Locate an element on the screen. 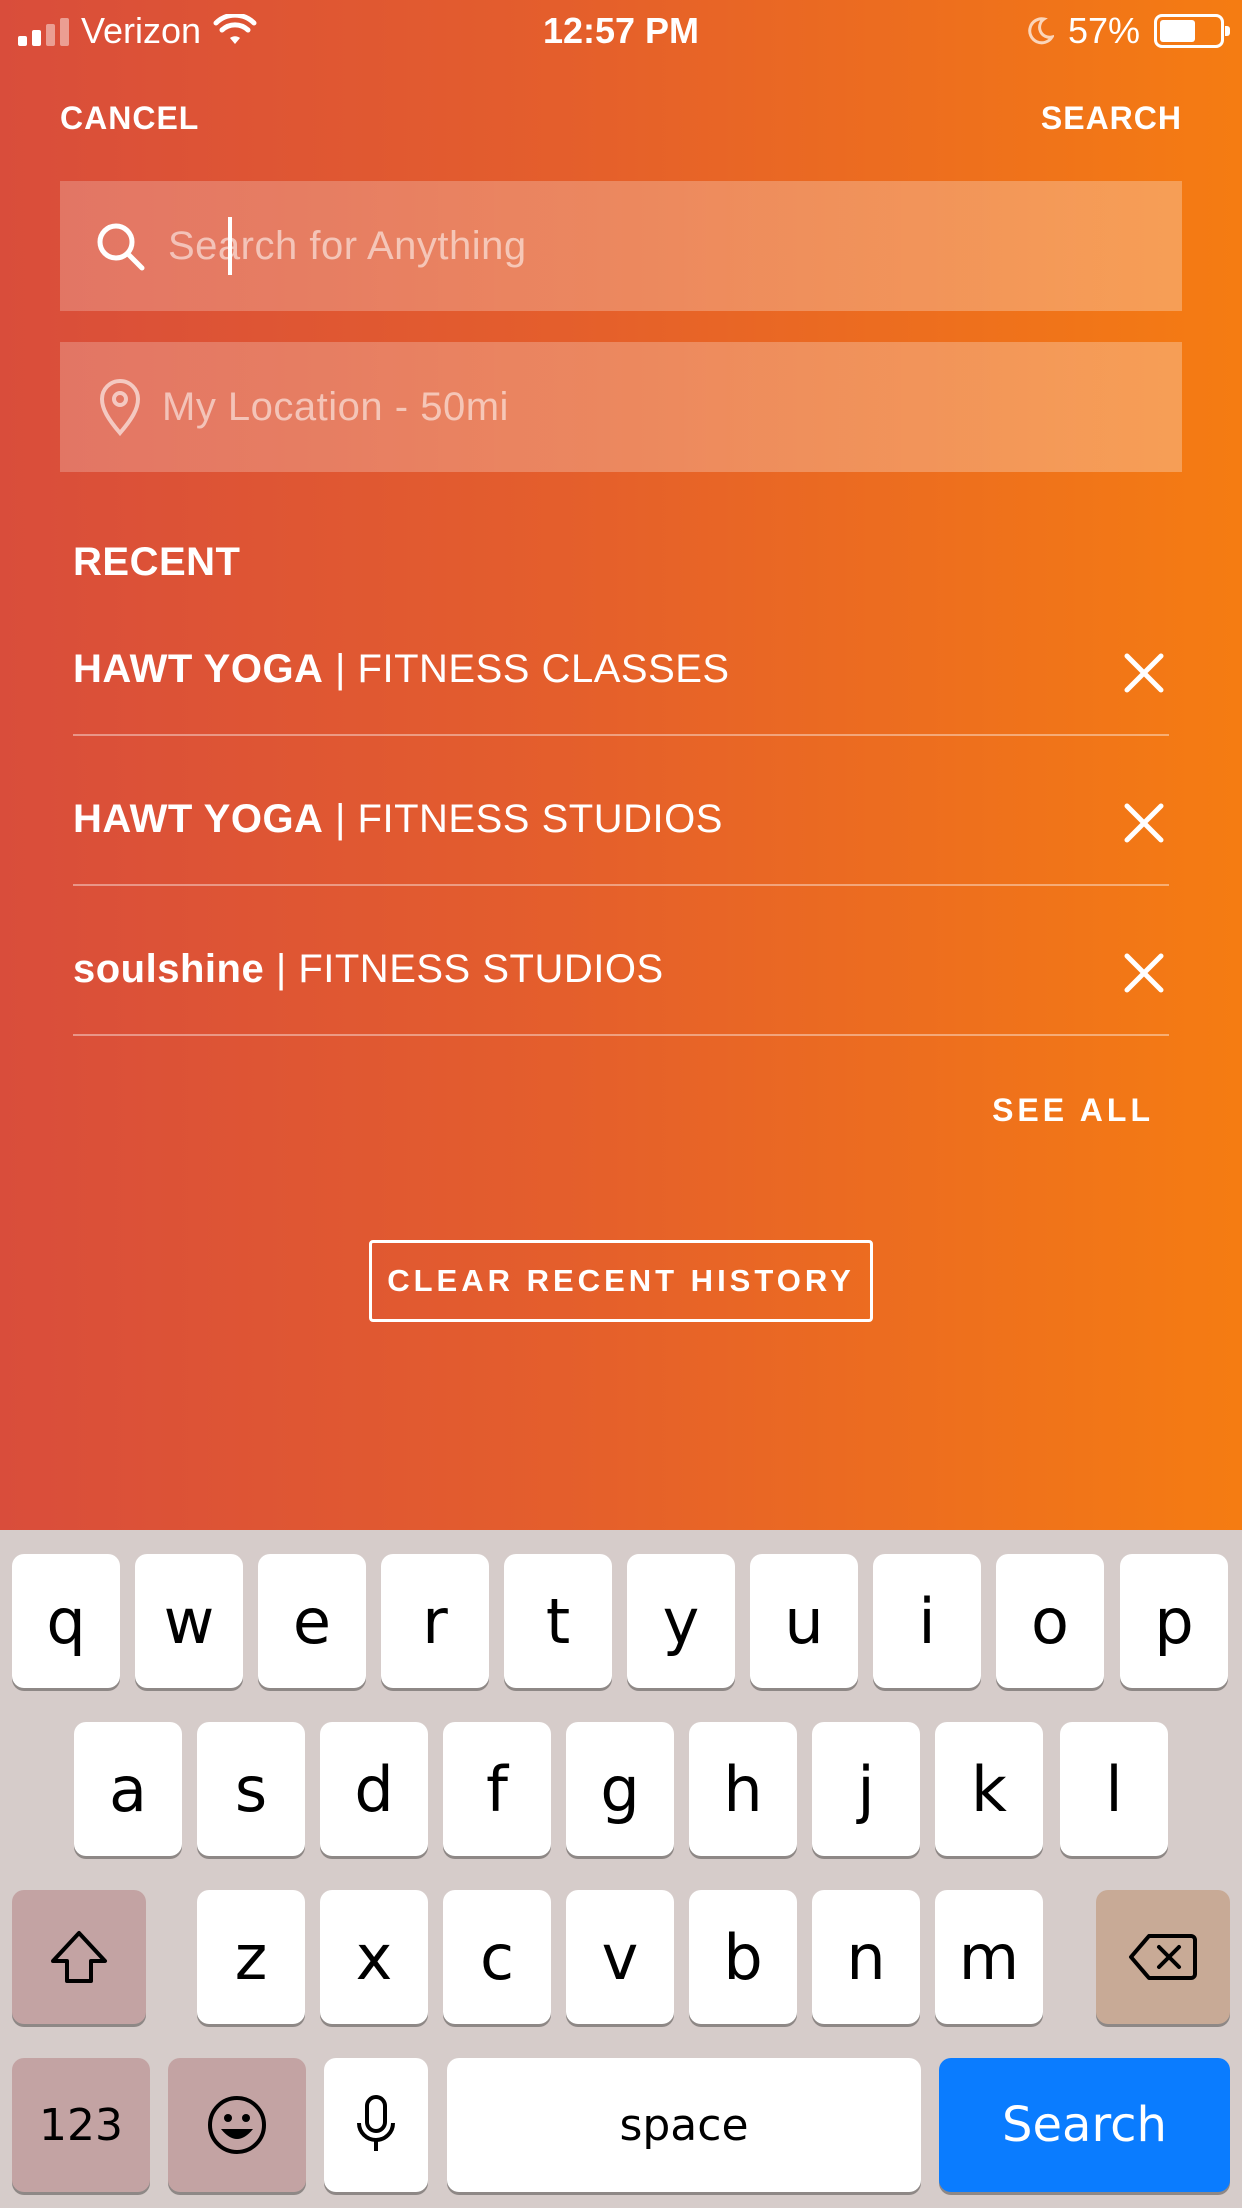  recent-item-name: soulshine is located at coordinates (169, 969).